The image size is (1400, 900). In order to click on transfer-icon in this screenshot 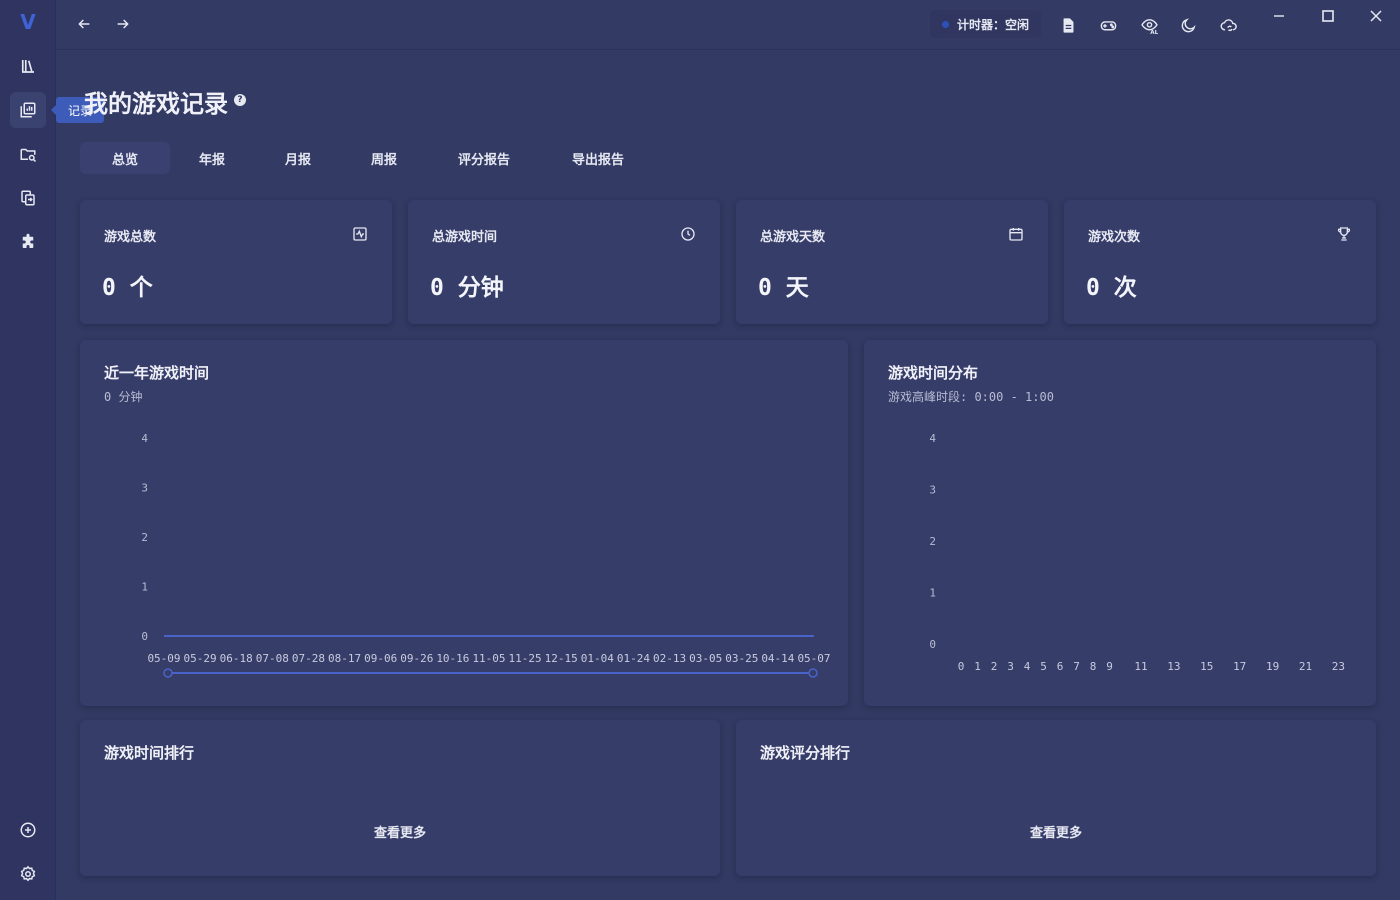, I will do `click(28, 198)`.